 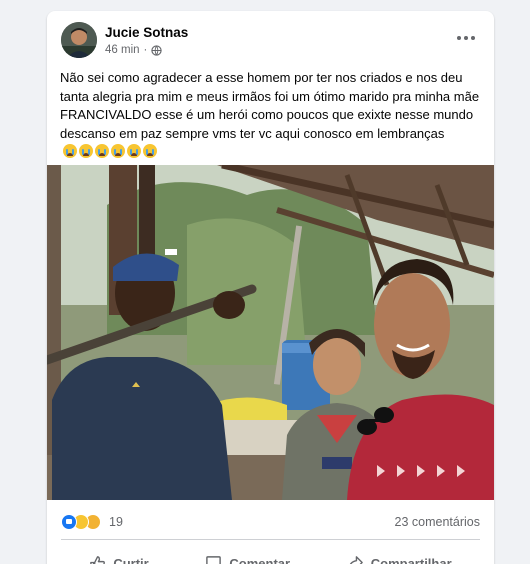 I want to click on like-icon, so click(x=69, y=522).